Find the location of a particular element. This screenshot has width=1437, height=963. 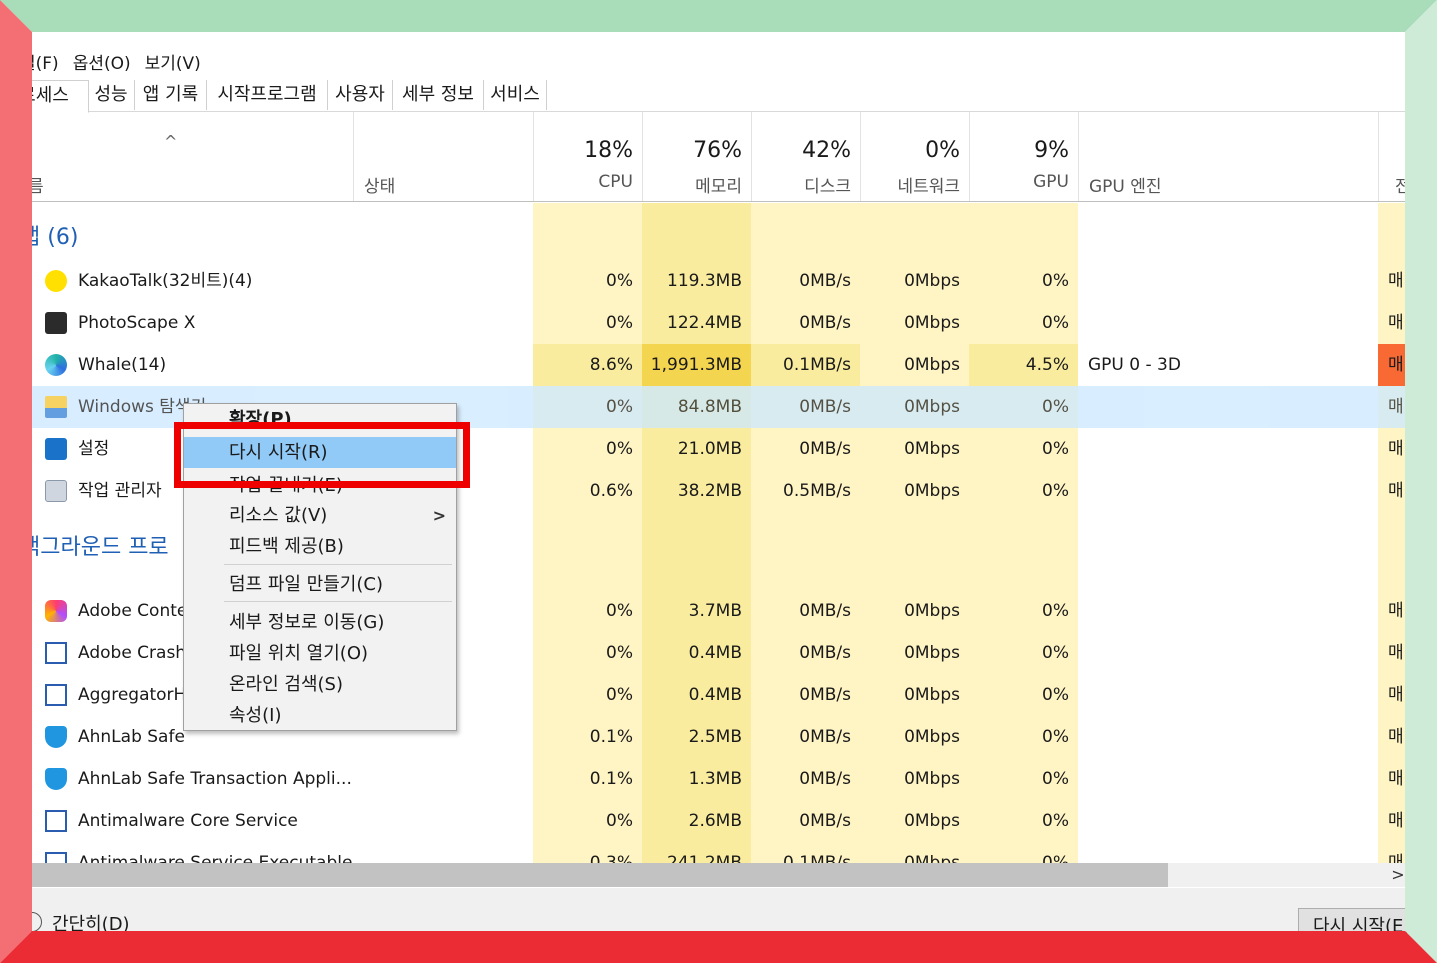

header-status-label: 상태 is located at coordinates (380, 187).